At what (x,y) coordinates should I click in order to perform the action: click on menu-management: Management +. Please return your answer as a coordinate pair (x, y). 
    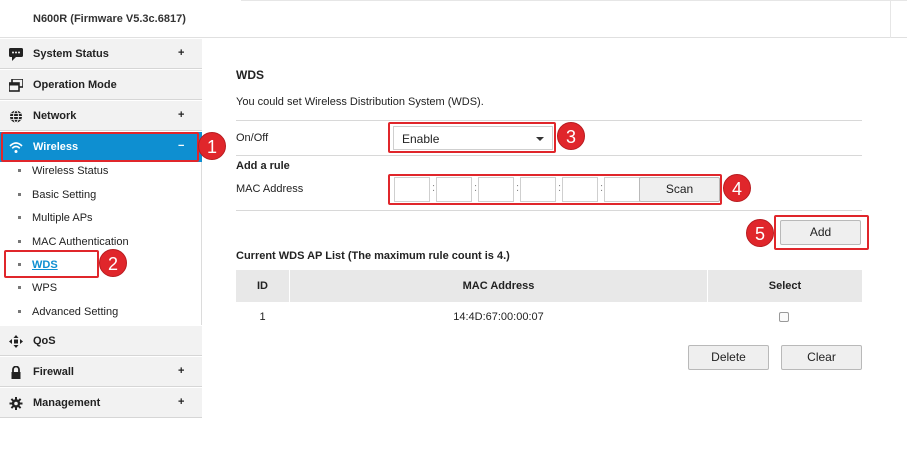
    Looking at the image, I should click on (101, 402).